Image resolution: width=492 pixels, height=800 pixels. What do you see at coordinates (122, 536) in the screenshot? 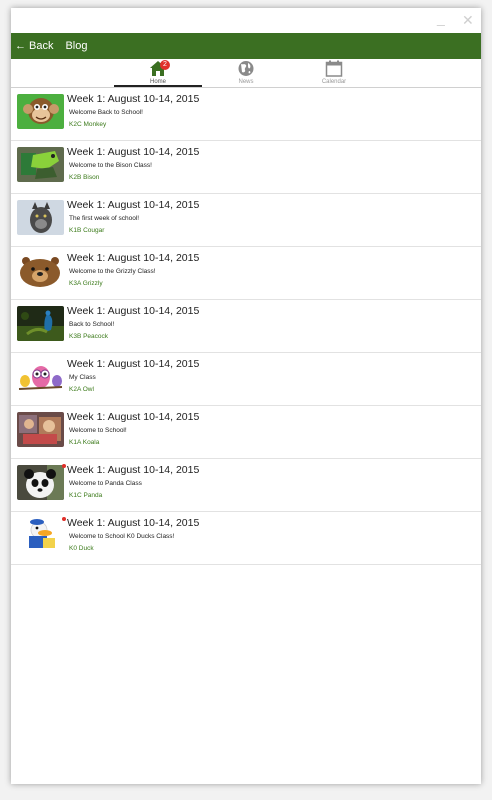
I see `post-subtitle: Welcome to School K0 Ducks Class!` at bounding box center [122, 536].